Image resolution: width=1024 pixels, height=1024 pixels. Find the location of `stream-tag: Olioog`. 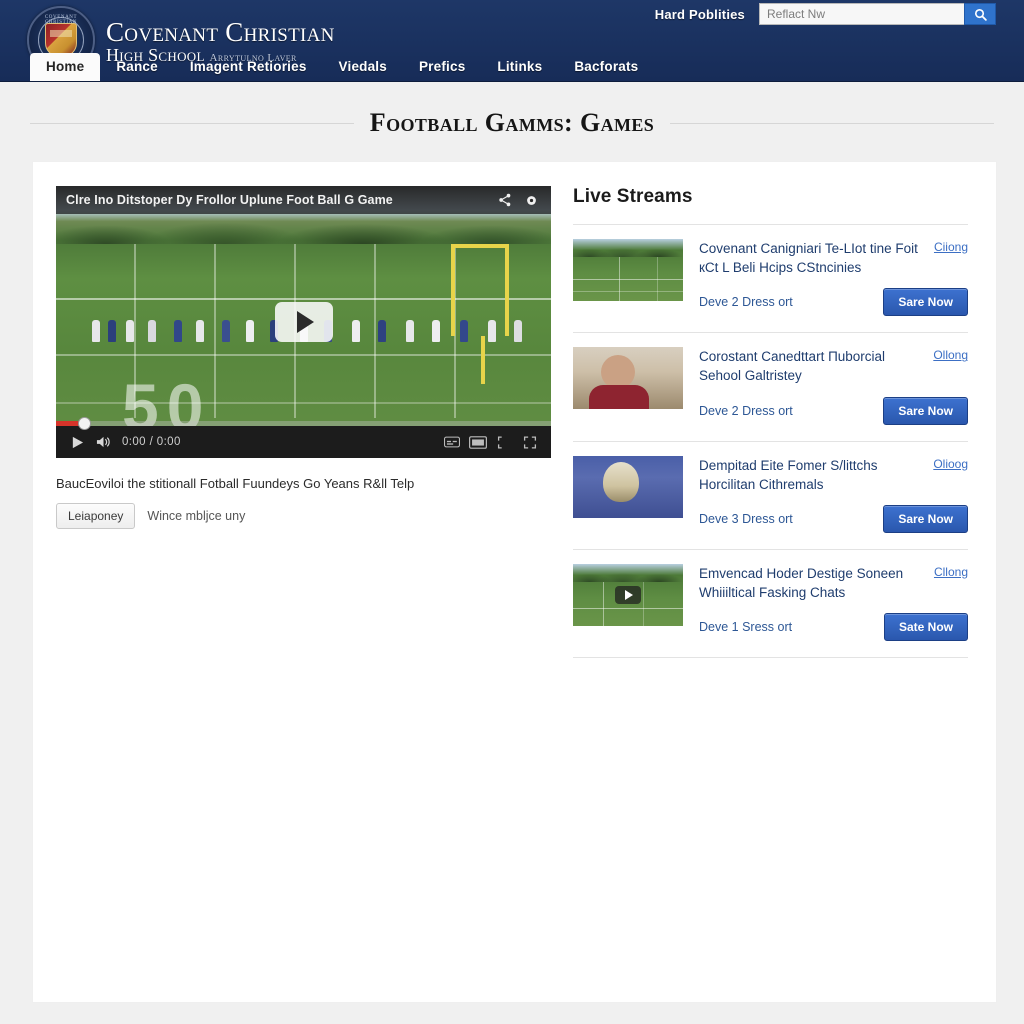

stream-tag: Olioog is located at coordinates (950, 463).